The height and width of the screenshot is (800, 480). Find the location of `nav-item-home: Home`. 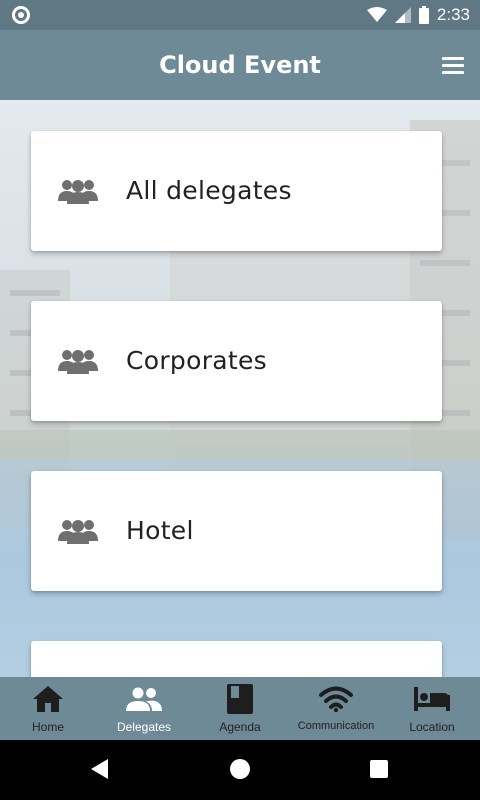

nav-item-home: Home is located at coordinates (48, 708).